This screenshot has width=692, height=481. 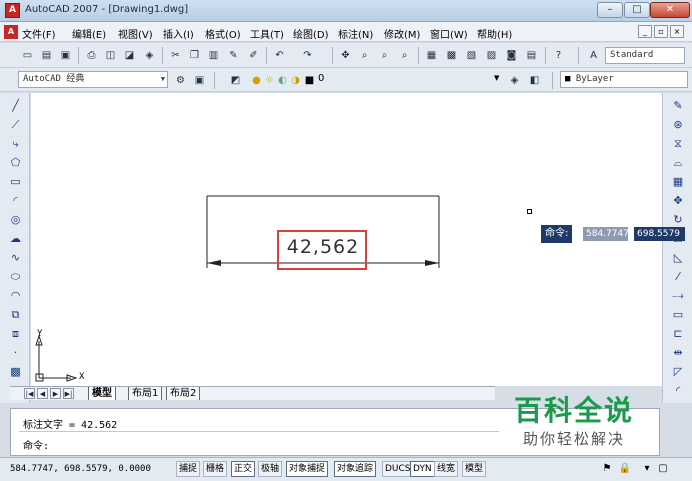 What do you see at coordinates (15, 143) in the screenshot?
I see `polyline-icon: ⤷` at bounding box center [15, 143].